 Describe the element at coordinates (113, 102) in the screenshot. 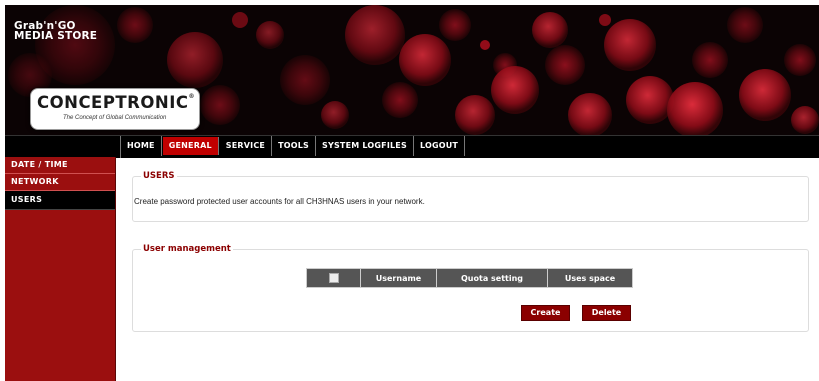

I see `logo-text: CONCEPTRONIC` at that location.